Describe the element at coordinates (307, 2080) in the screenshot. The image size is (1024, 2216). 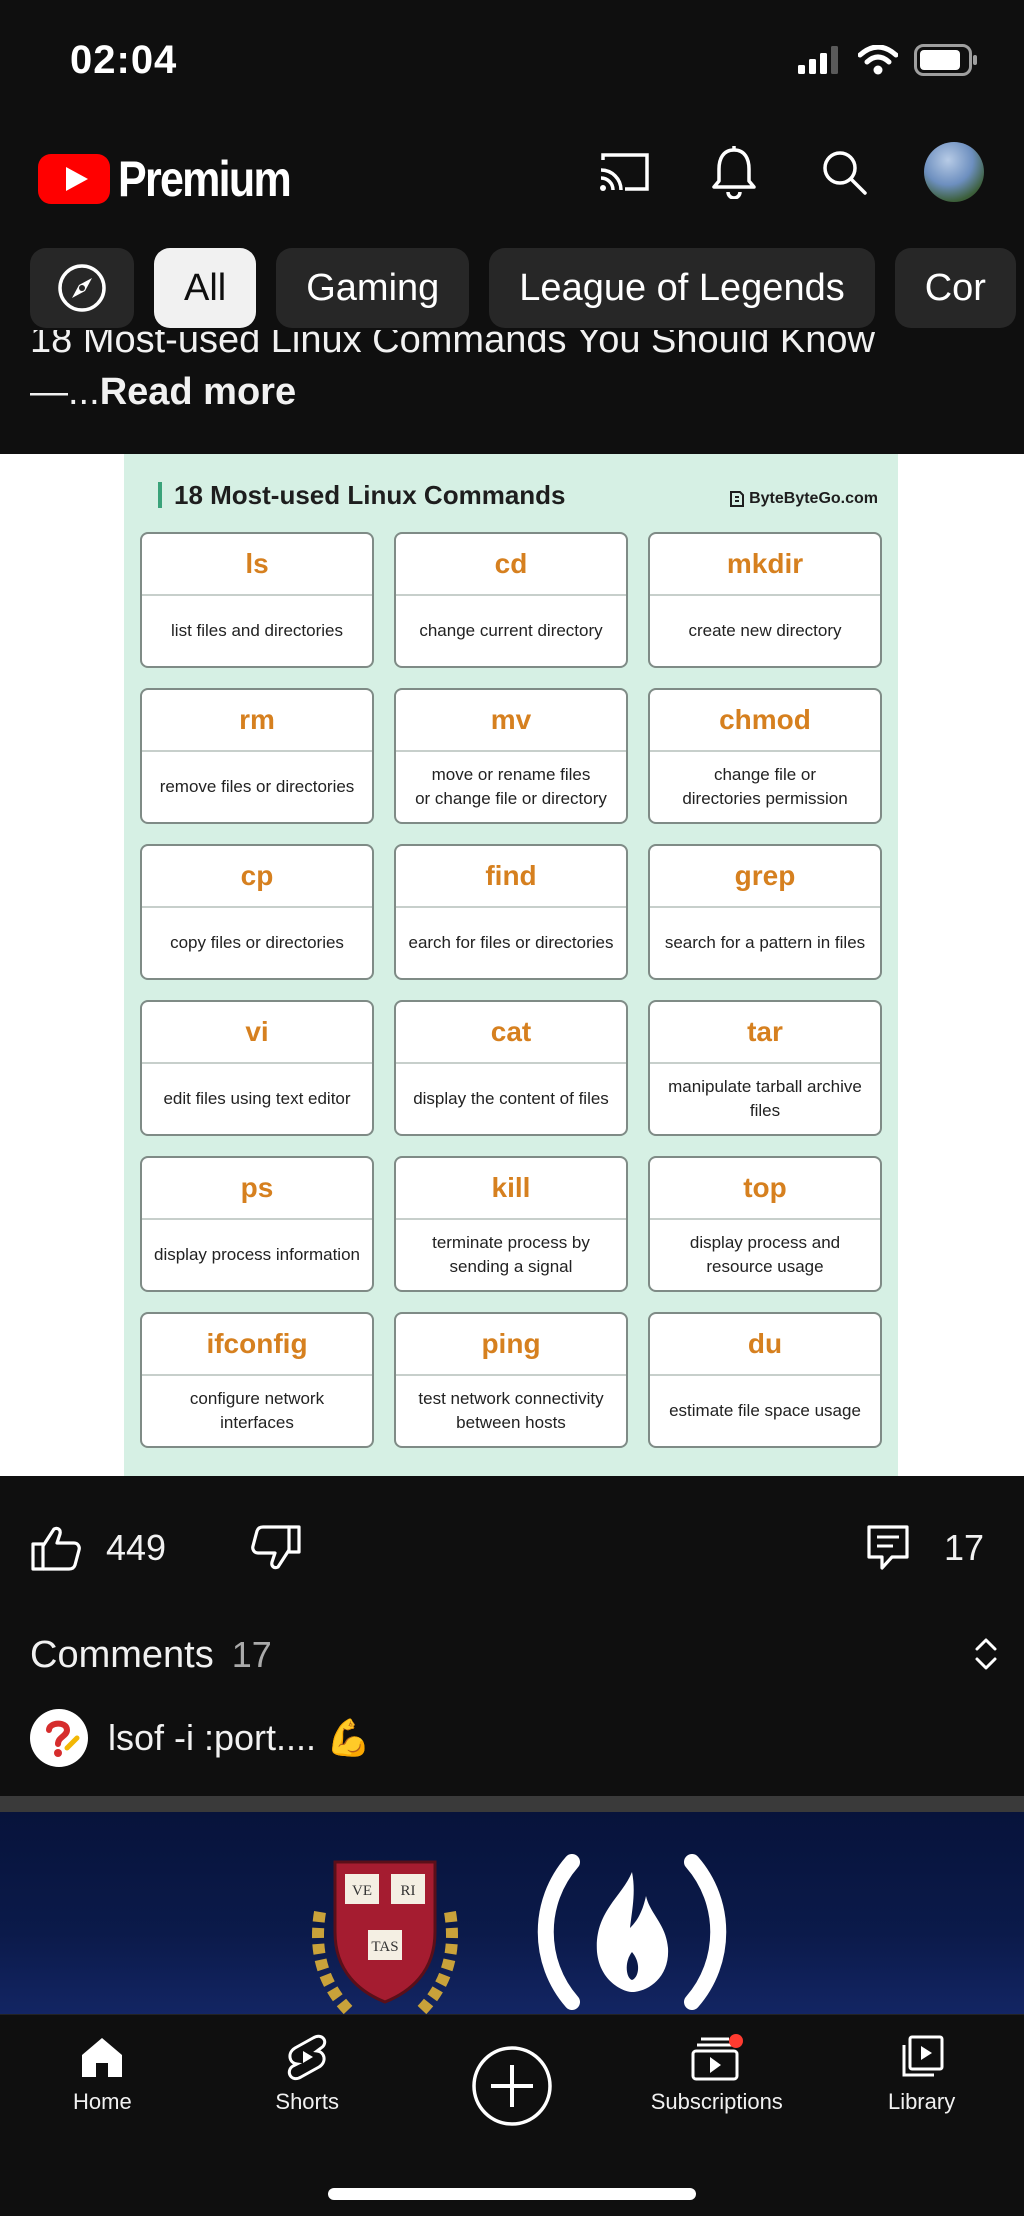
I see `nav-shorts: Shorts` at that location.